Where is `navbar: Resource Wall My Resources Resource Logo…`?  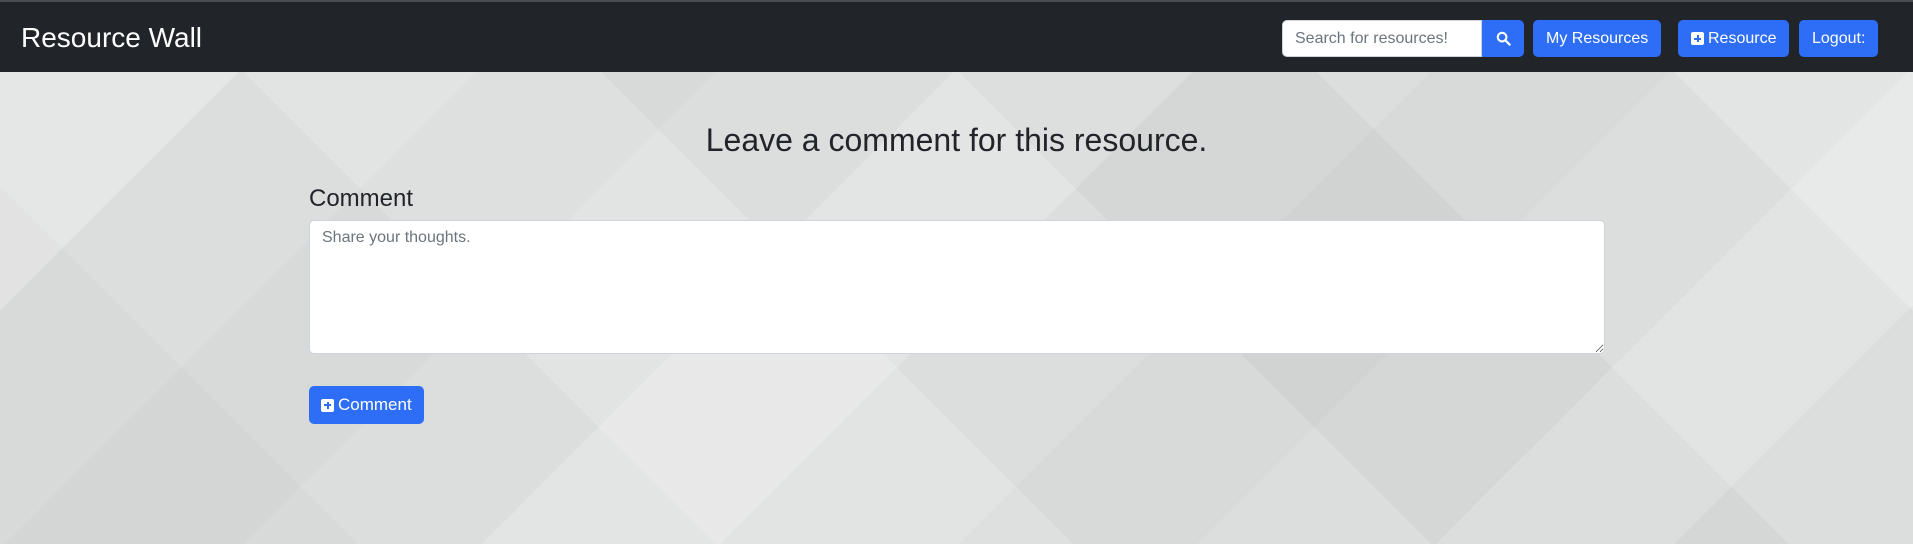
navbar: Resource Wall My Resources Resource Logo… is located at coordinates (956, 36).